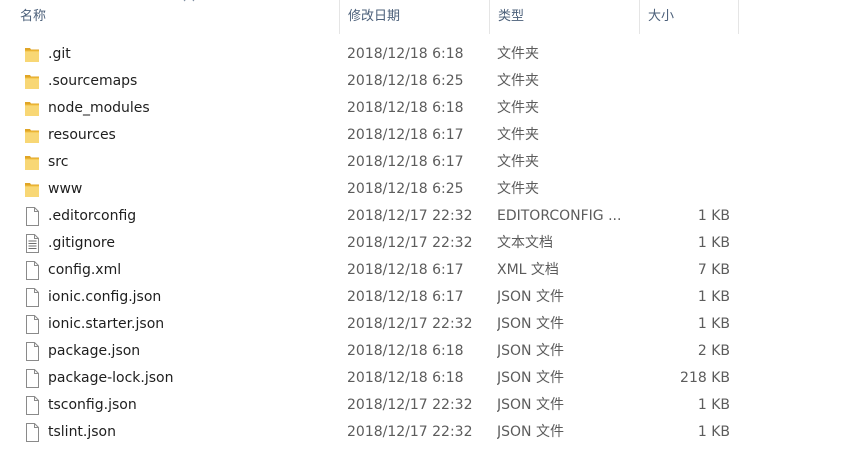  I want to click on column-header-type: 类型, so click(564, 17).